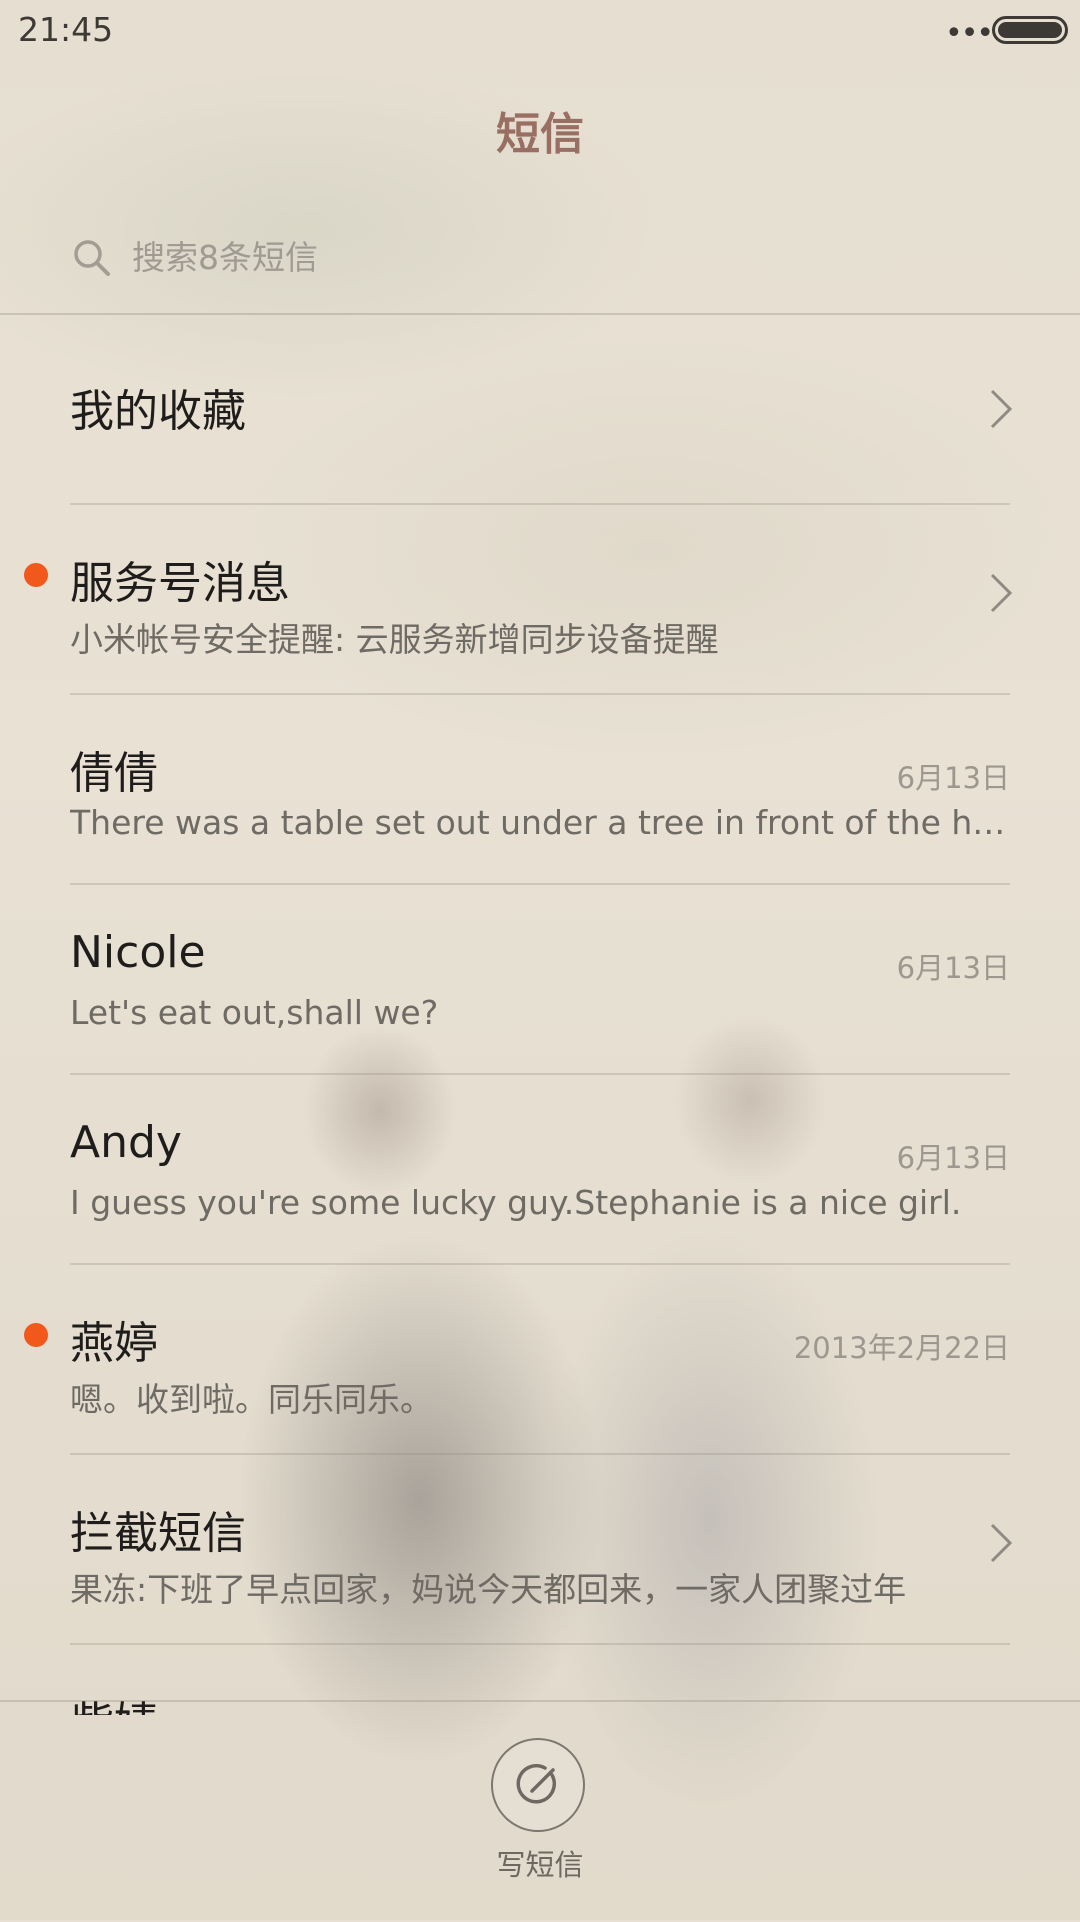 The width and height of the screenshot is (1080, 1922). Describe the element at coordinates (1030, 30) in the screenshot. I see `battery-icon` at that location.